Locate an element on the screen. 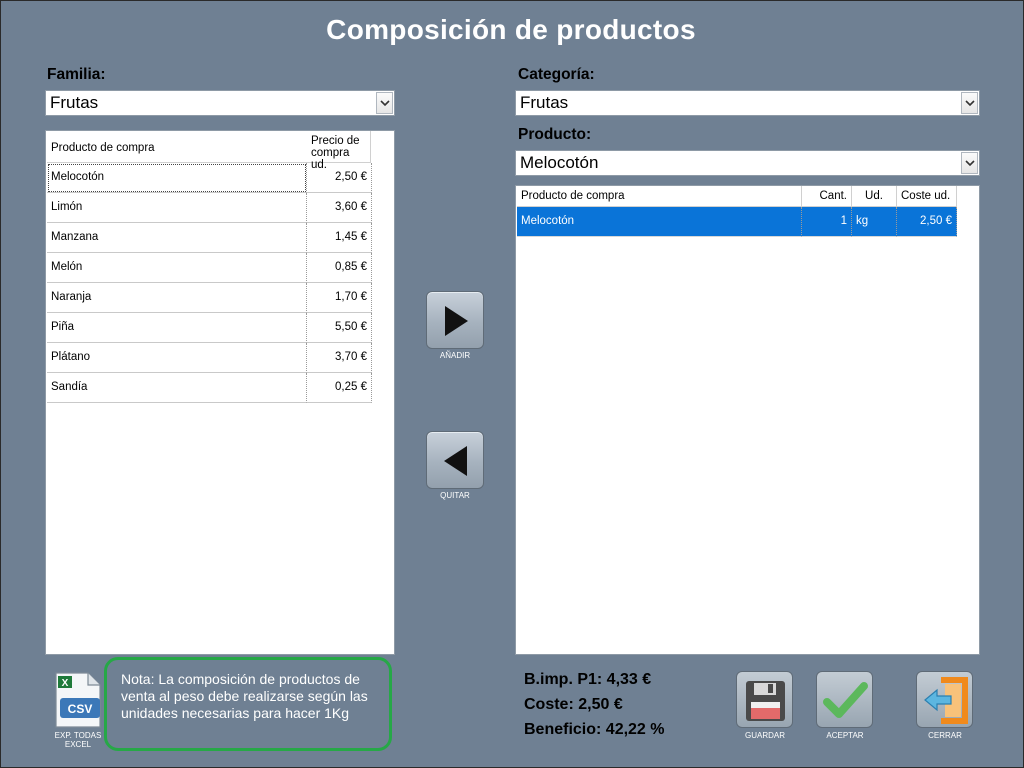  exit-door-icon is located at coordinates (946, 700).